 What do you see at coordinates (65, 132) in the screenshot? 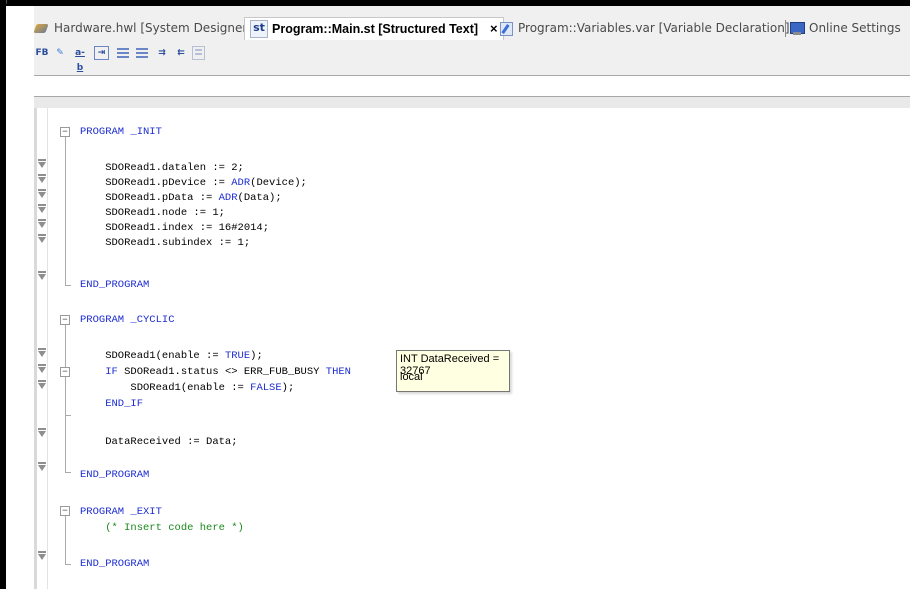
I see `collapse-init-icon: −` at bounding box center [65, 132].